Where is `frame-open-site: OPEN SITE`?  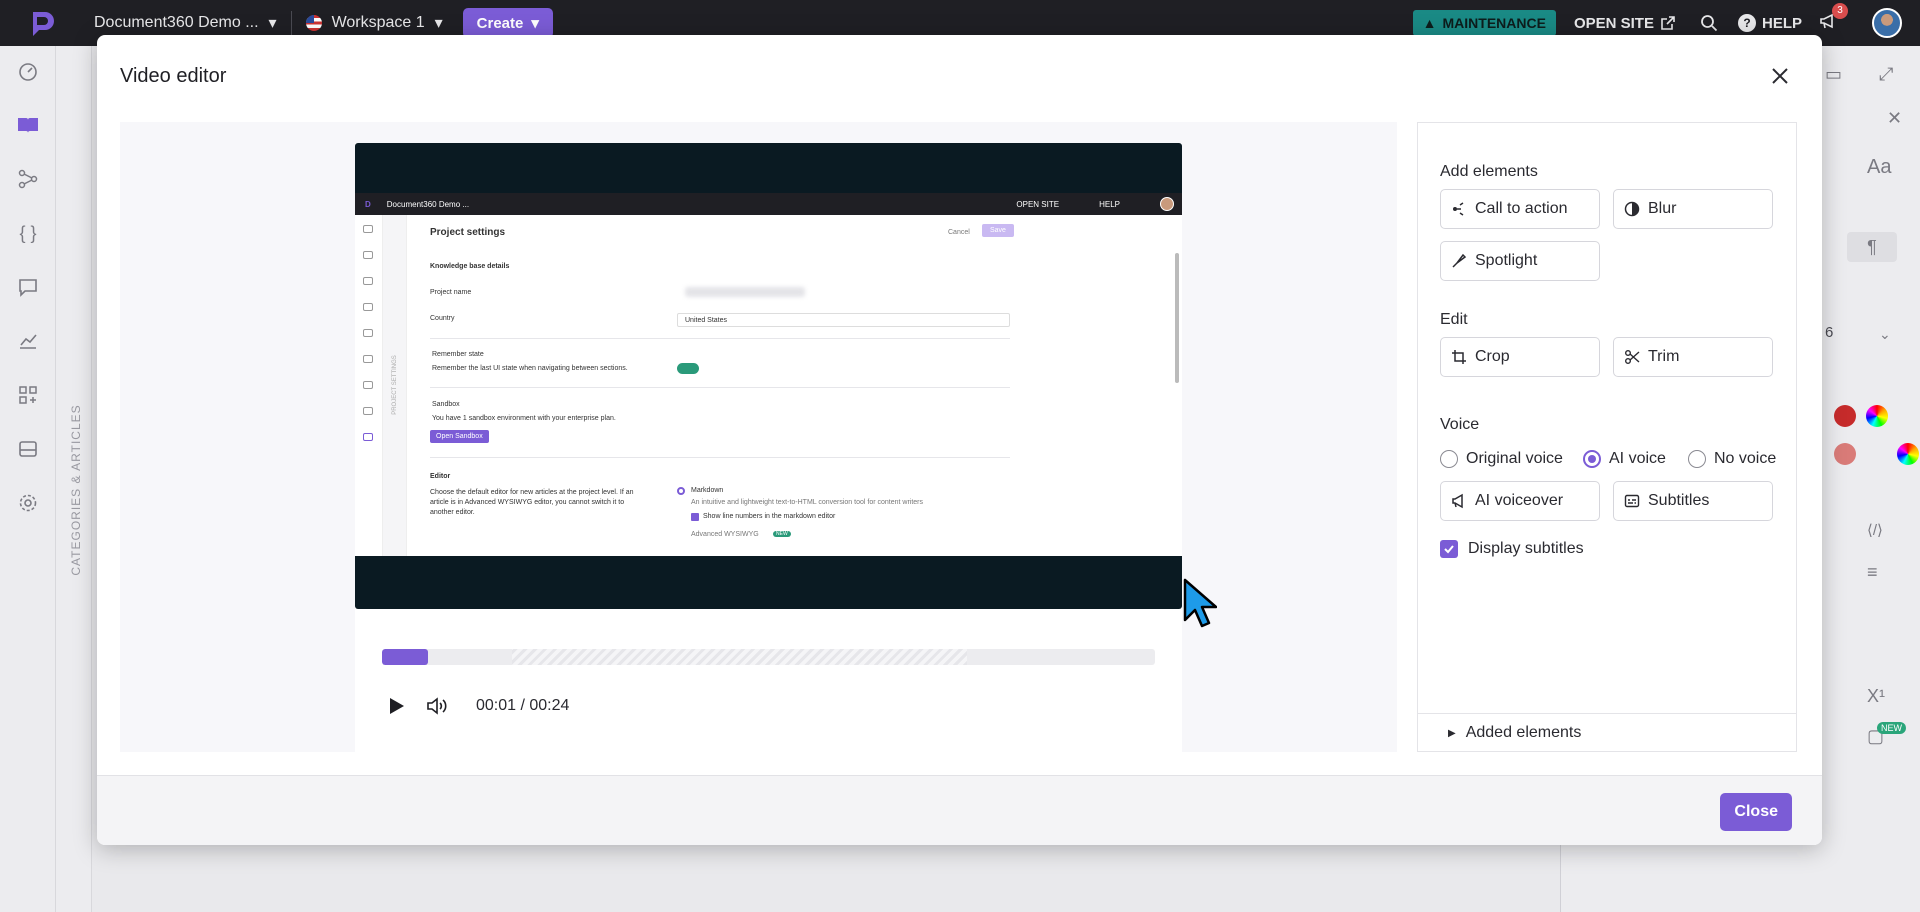 frame-open-site: OPEN SITE is located at coordinates (1038, 204).